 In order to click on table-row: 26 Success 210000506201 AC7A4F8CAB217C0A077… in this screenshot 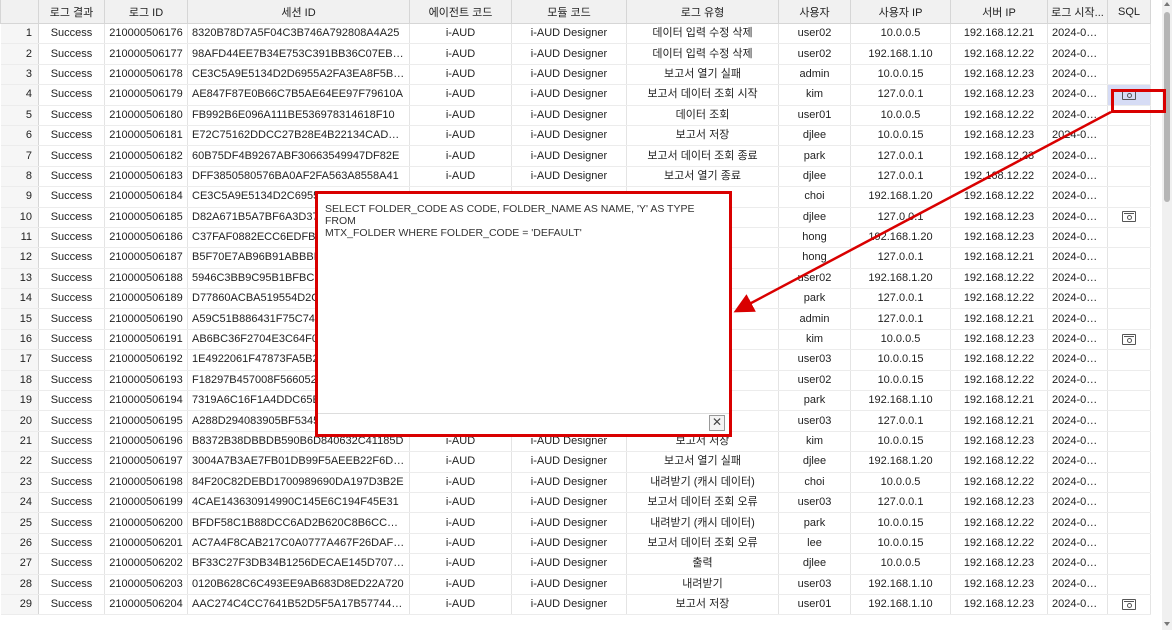, I will do `click(575, 544)`.